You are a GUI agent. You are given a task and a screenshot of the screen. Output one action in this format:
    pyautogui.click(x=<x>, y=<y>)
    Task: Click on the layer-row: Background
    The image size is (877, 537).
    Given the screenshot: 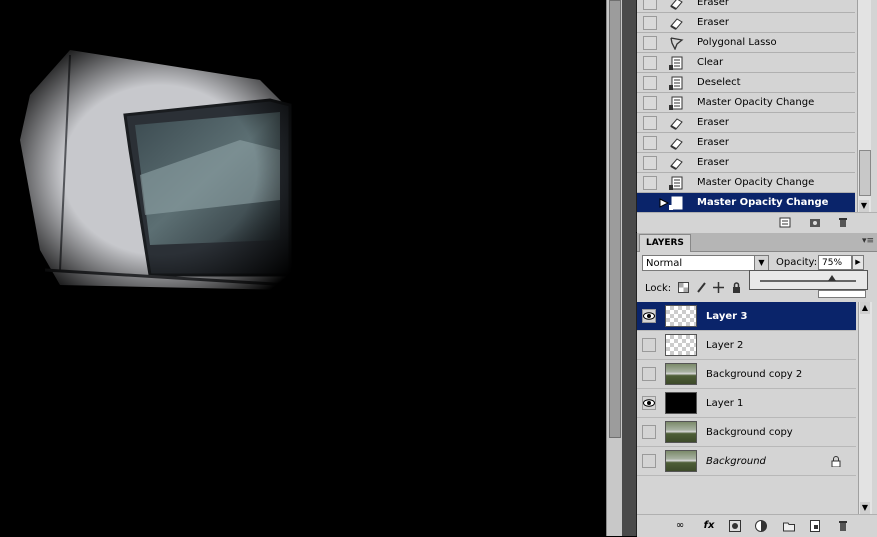 What is the action you would take?
    pyautogui.click(x=746, y=461)
    